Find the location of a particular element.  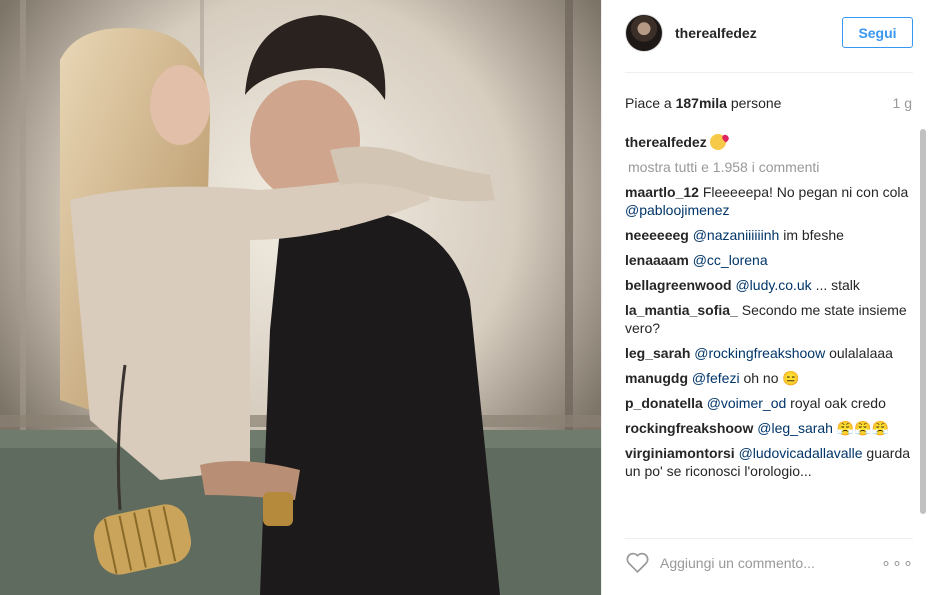

view-all-comments-link: mostra tutti e 1.958 i commenti is located at coordinates (774, 167).